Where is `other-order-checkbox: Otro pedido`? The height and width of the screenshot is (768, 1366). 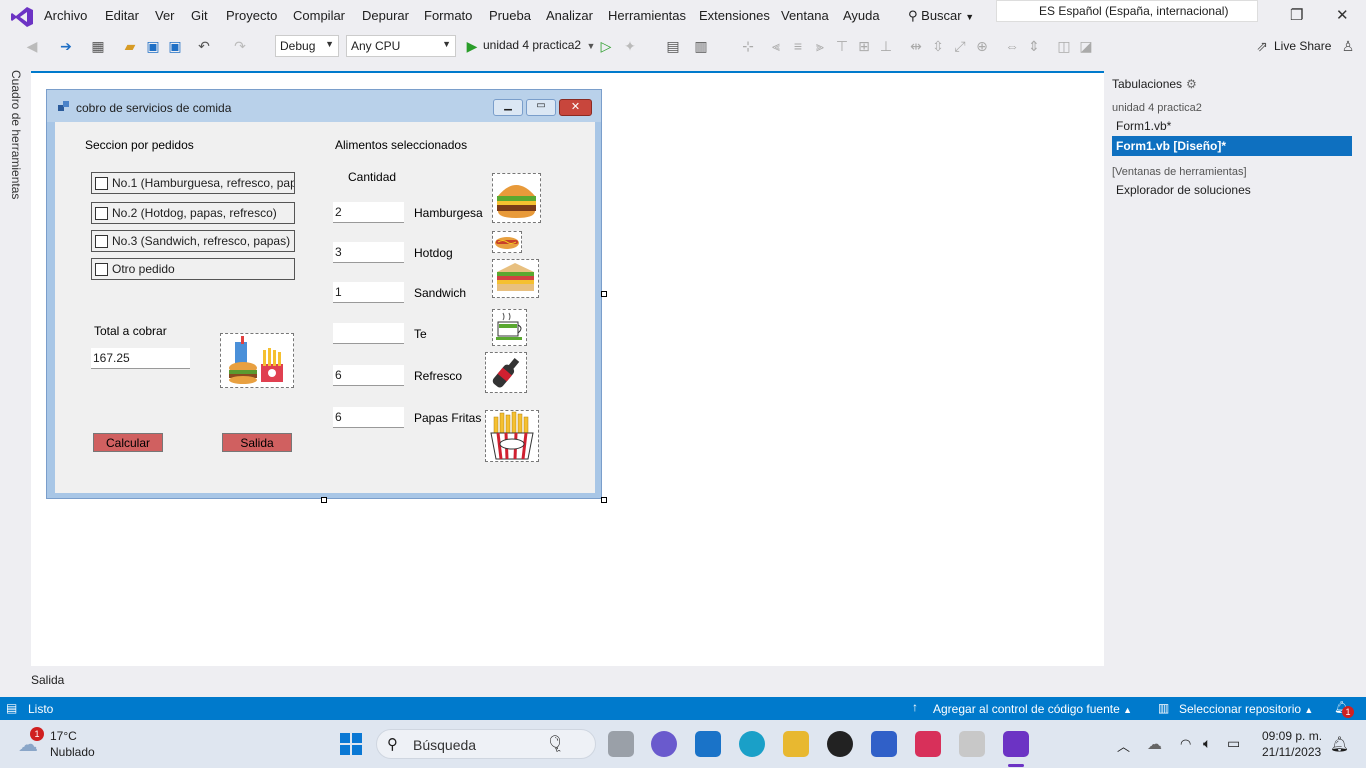 other-order-checkbox: Otro pedido is located at coordinates (193, 269).